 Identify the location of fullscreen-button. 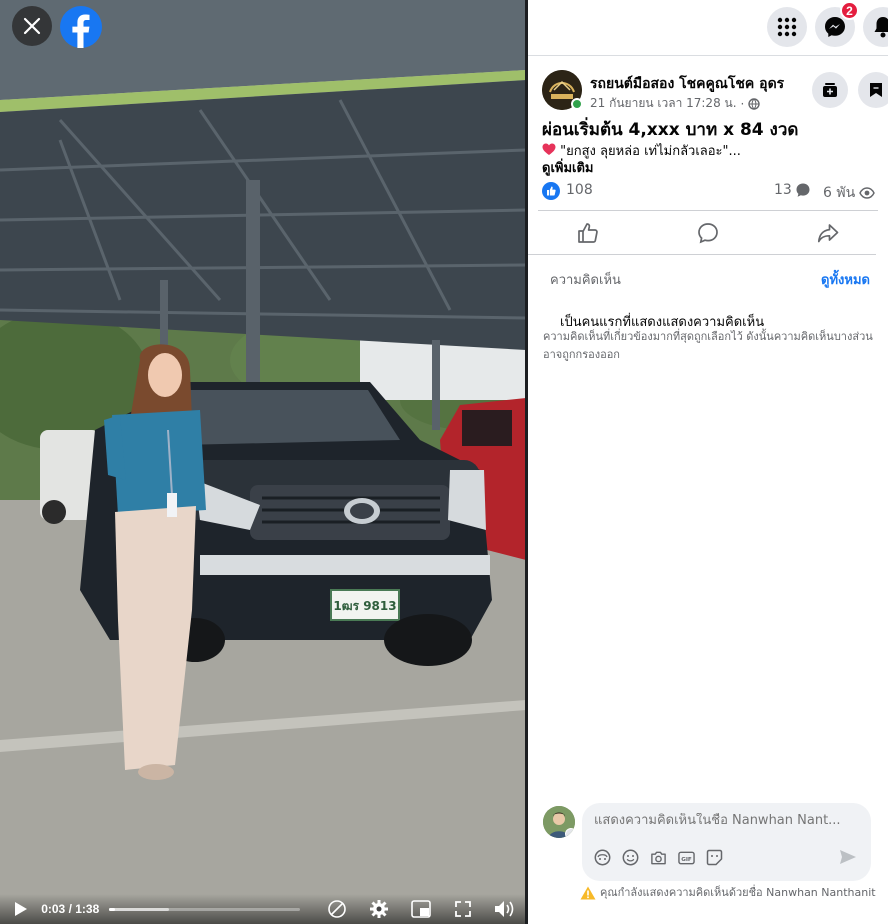
(463, 909).